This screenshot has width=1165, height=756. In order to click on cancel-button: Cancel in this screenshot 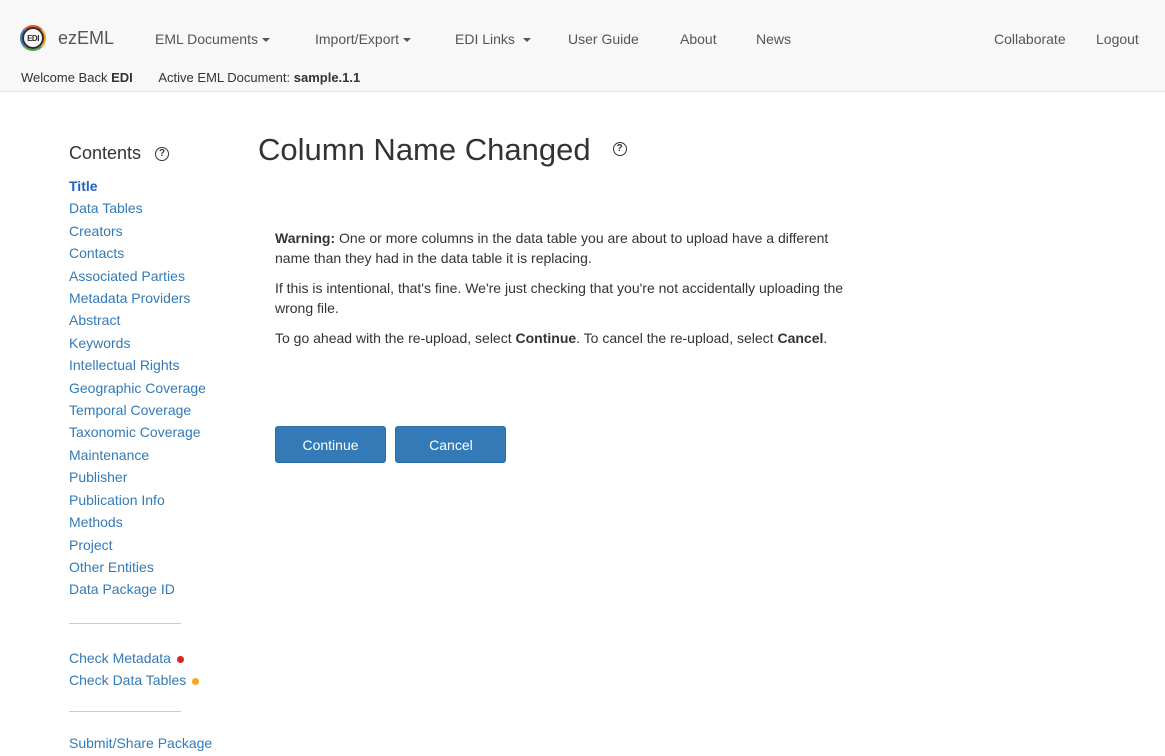, I will do `click(451, 444)`.